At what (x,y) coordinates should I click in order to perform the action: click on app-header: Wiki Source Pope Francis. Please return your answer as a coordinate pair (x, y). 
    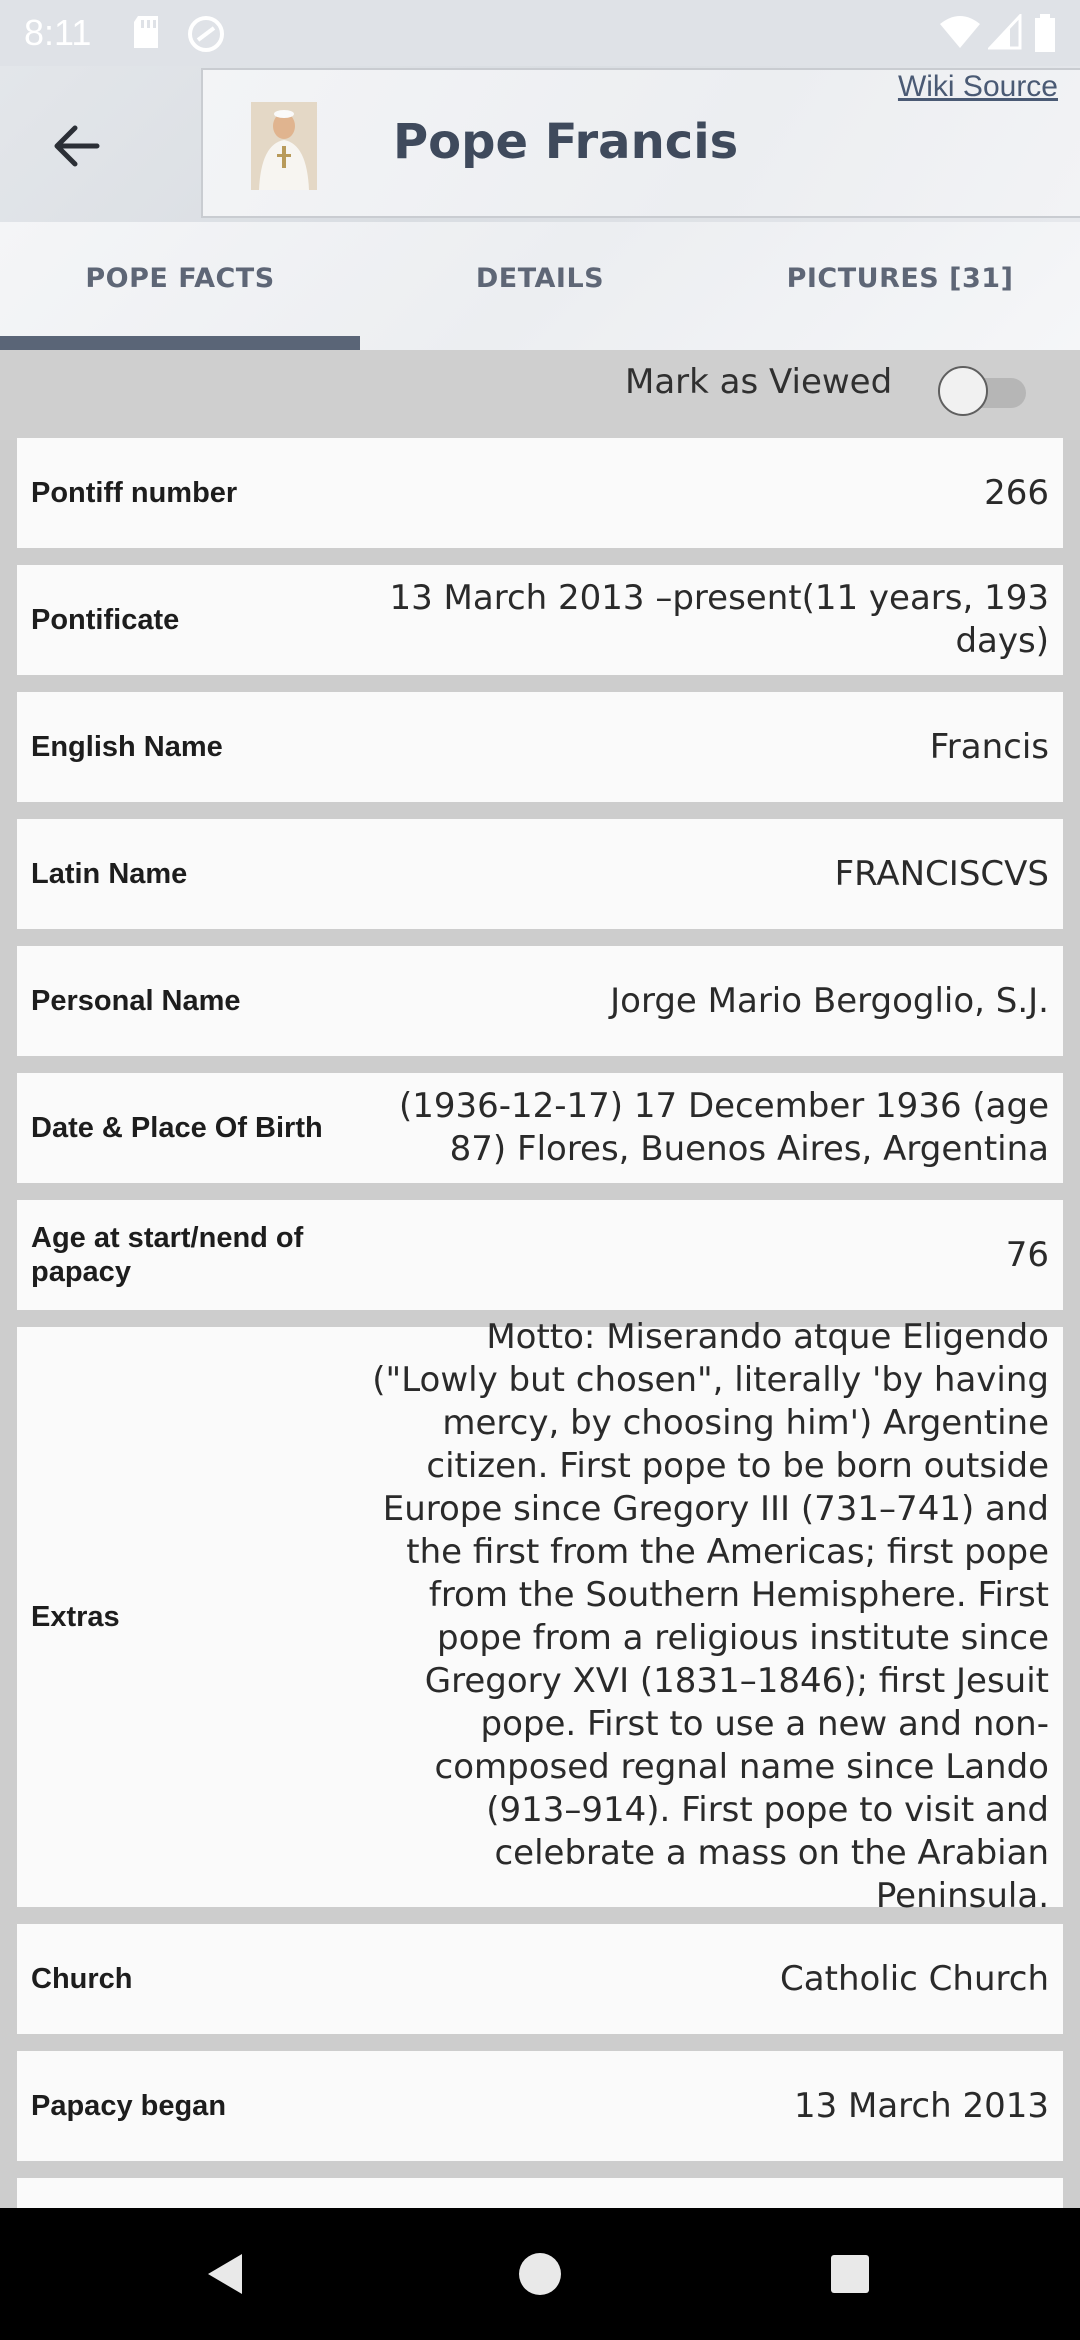
    Looking at the image, I should click on (540, 144).